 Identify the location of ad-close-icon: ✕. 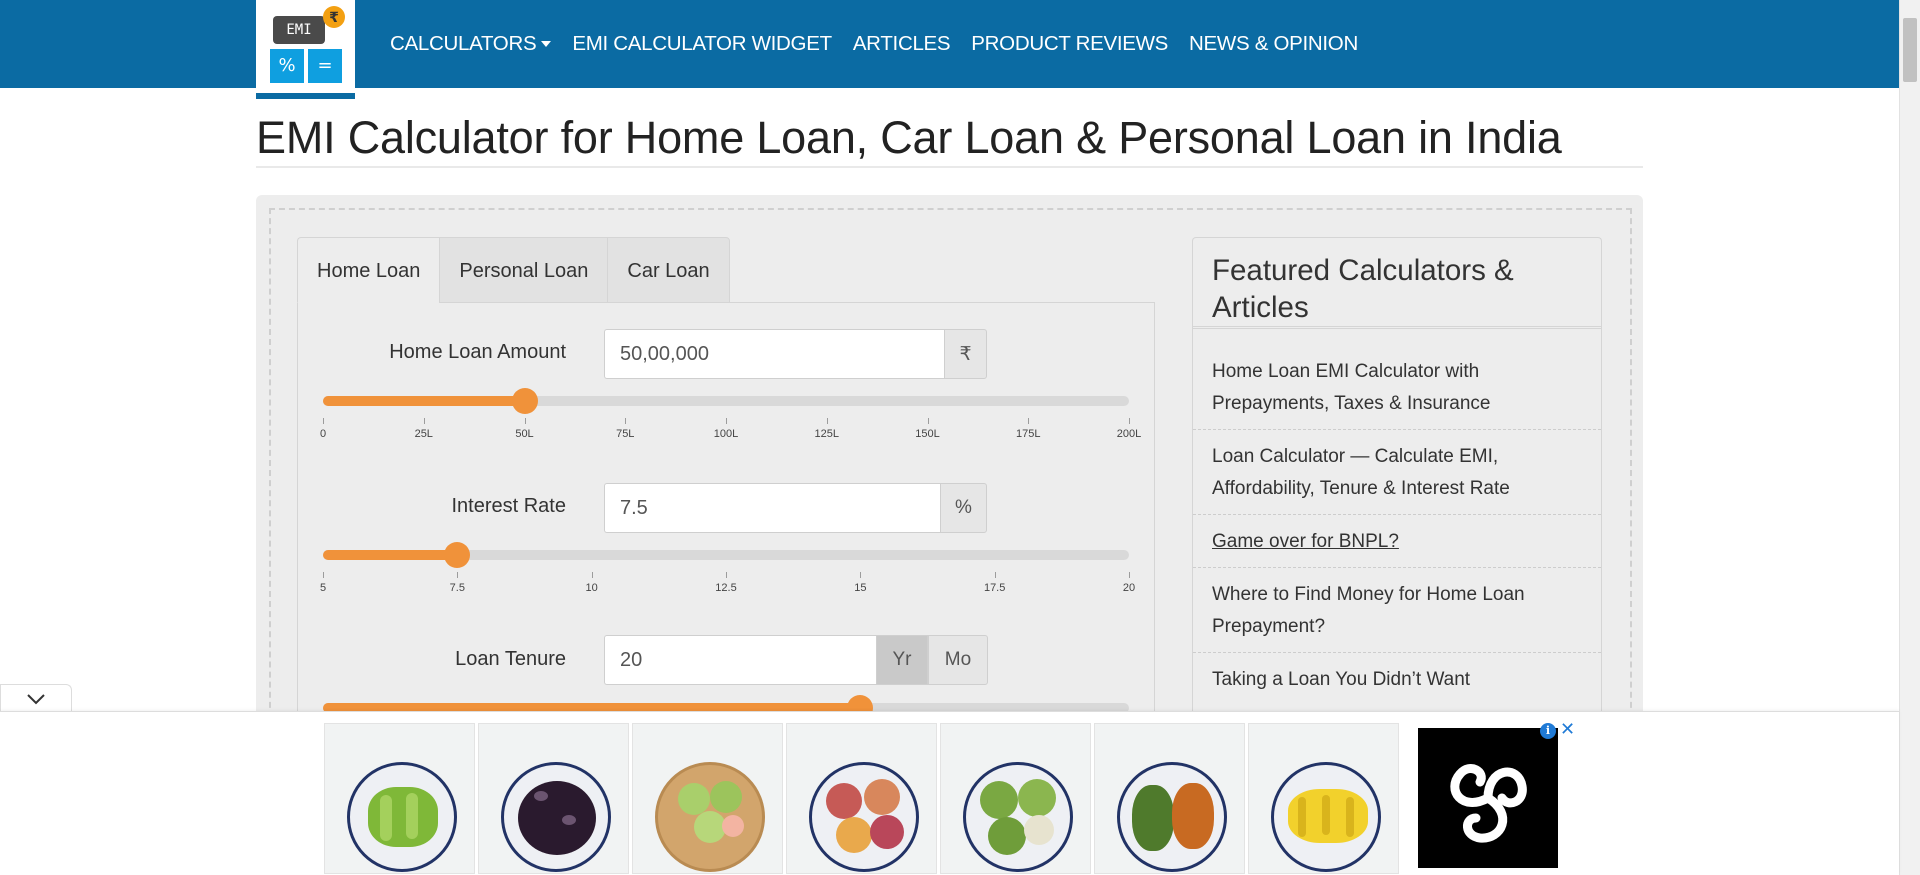
(1567, 729).